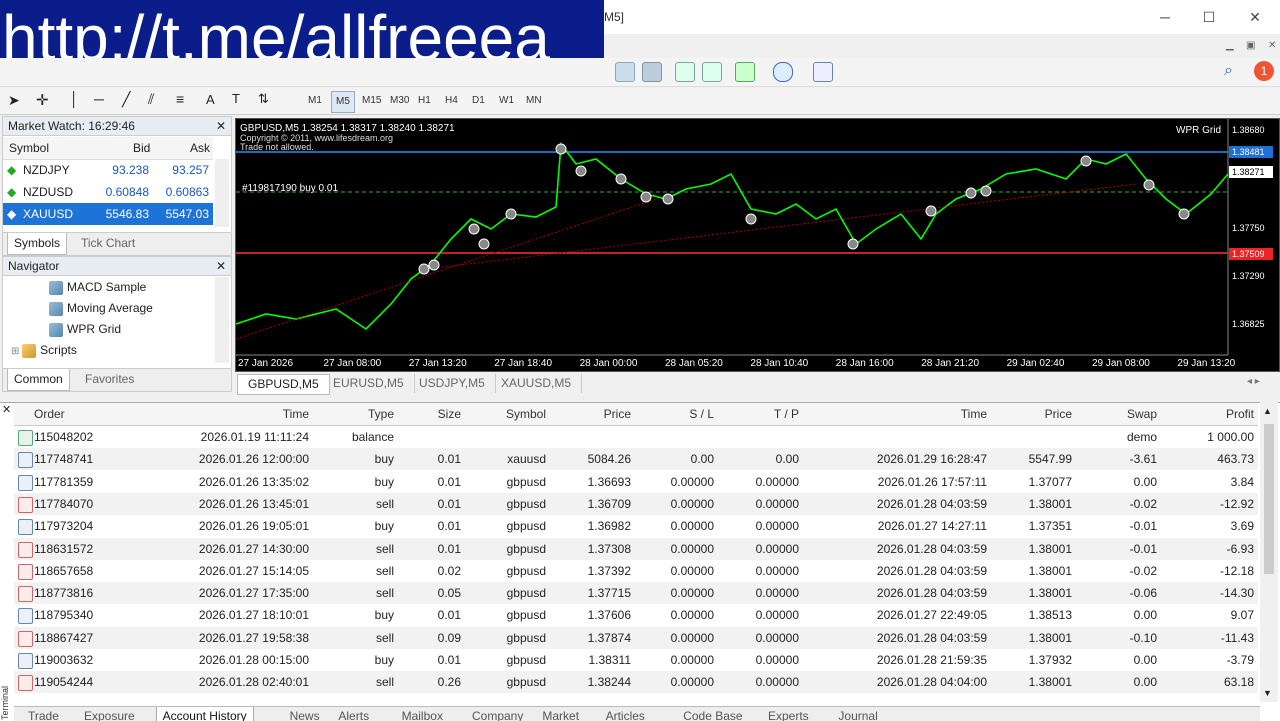 This screenshot has height=721, width=1280. What do you see at coordinates (1228, 71) in the screenshot?
I see `search-icon: ⌕` at bounding box center [1228, 71].